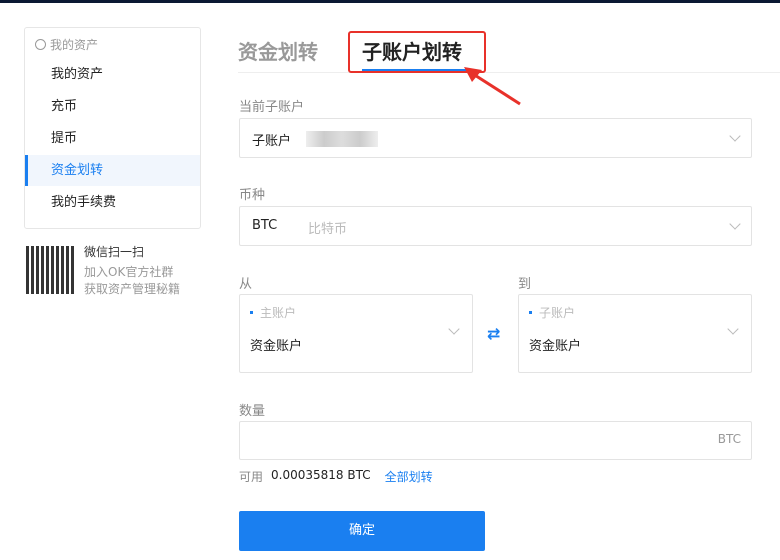 The image size is (780, 560). Describe the element at coordinates (336, 476) in the screenshot. I see `available-balance: 可用 0.00035818 BTC 全部划转` at that location.